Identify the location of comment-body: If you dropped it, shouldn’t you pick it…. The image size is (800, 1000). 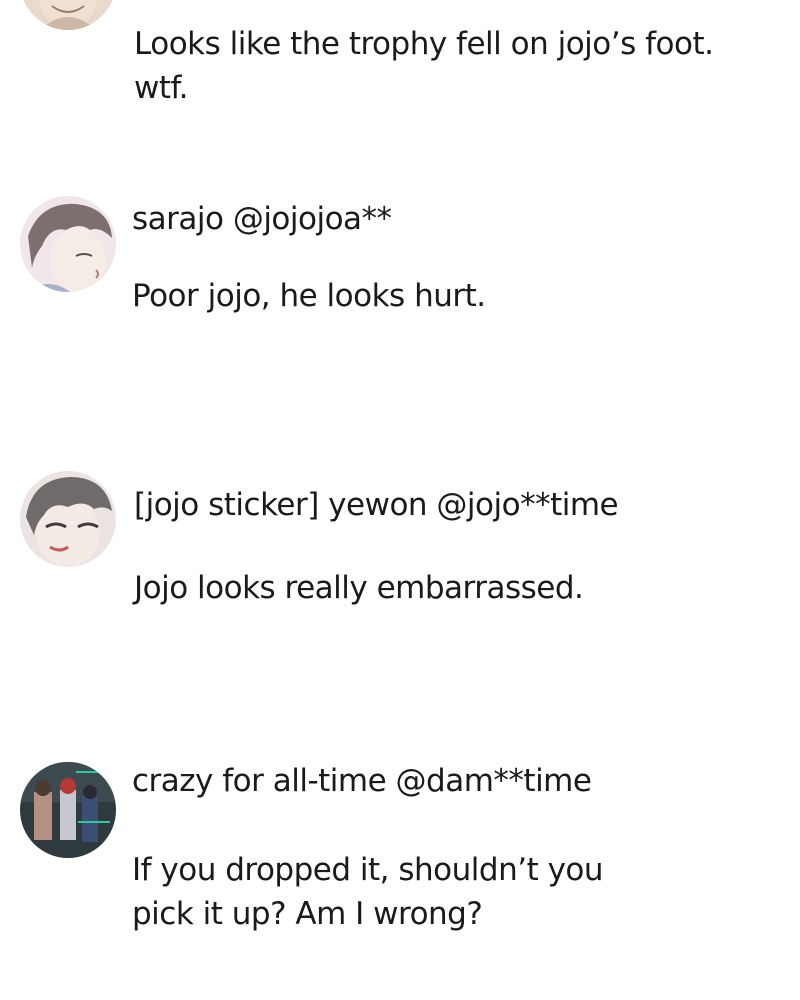
(368, 892).